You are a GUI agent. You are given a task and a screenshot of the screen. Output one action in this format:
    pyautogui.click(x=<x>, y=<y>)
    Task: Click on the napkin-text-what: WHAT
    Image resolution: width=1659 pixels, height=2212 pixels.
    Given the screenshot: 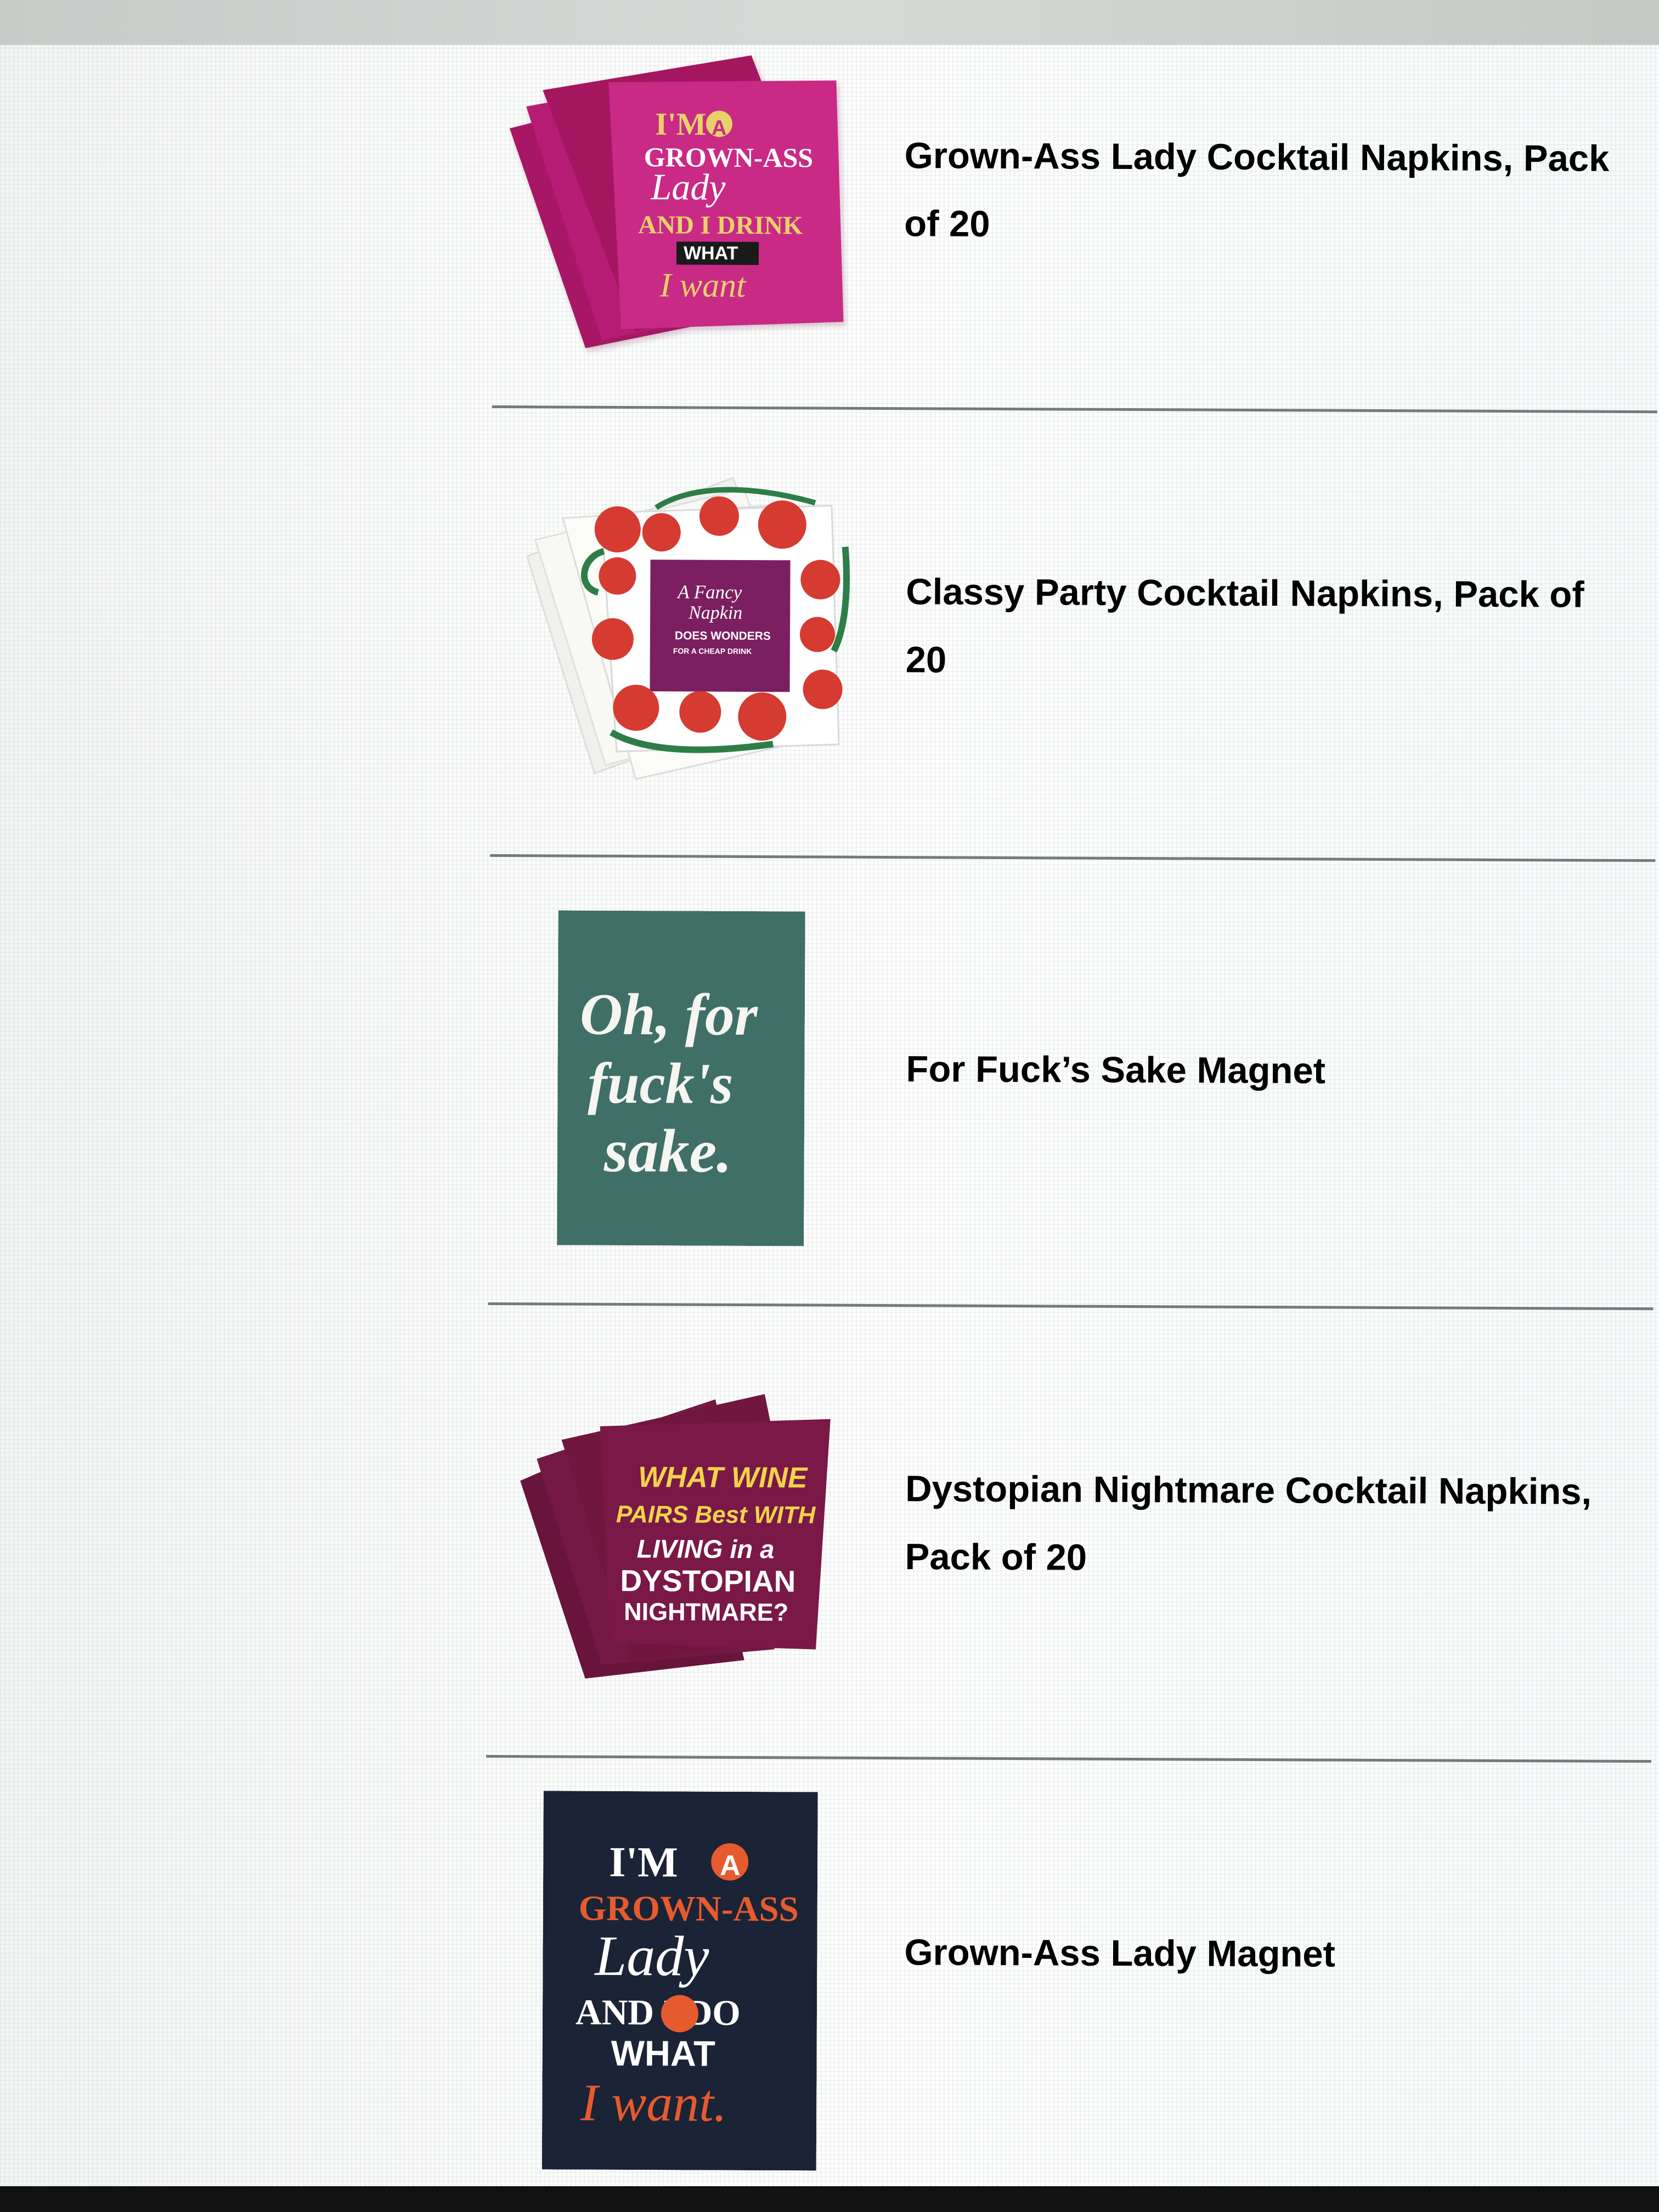 What is the action you would take?
    pyautogui.click(x=711, y=253)
    